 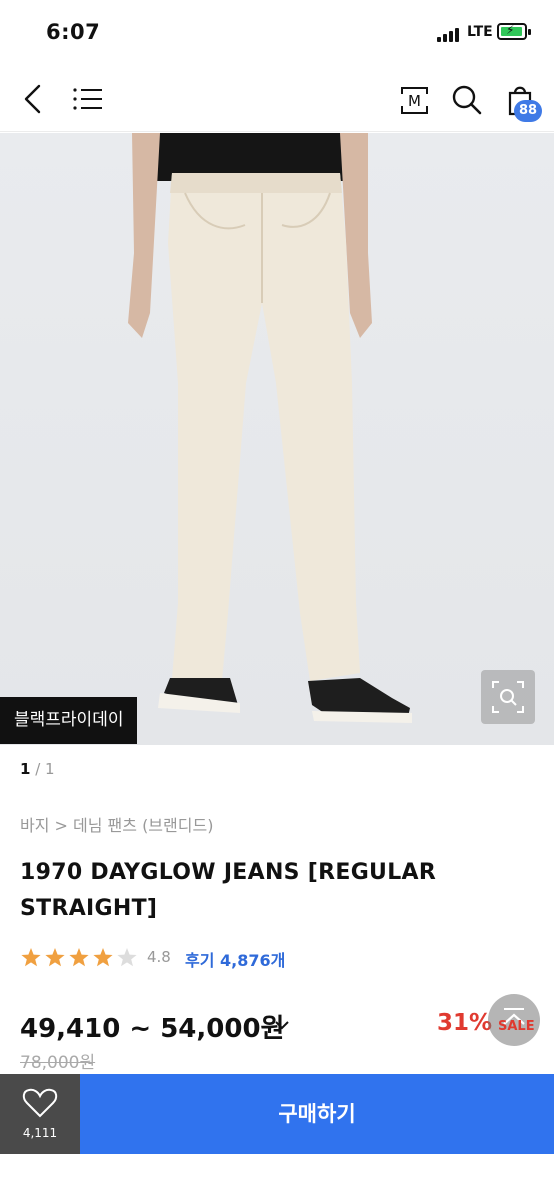 I want to click on chevron-down-icon, so click(x=282, y=1025).